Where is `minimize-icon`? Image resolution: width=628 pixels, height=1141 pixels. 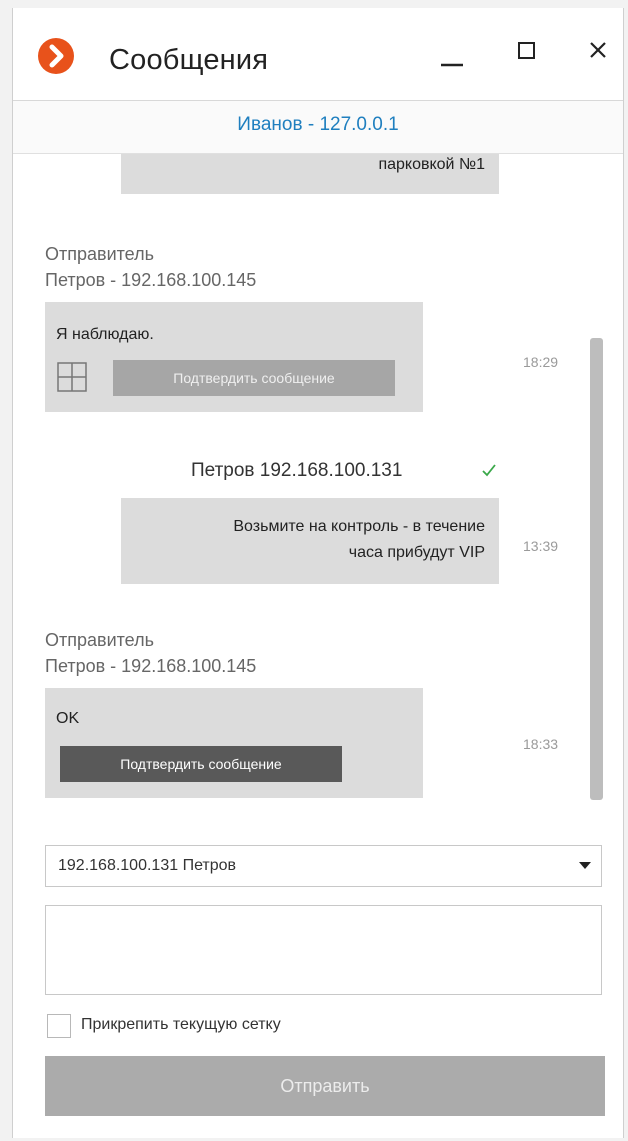
minimize-icon is located at coordinates (452, 65).